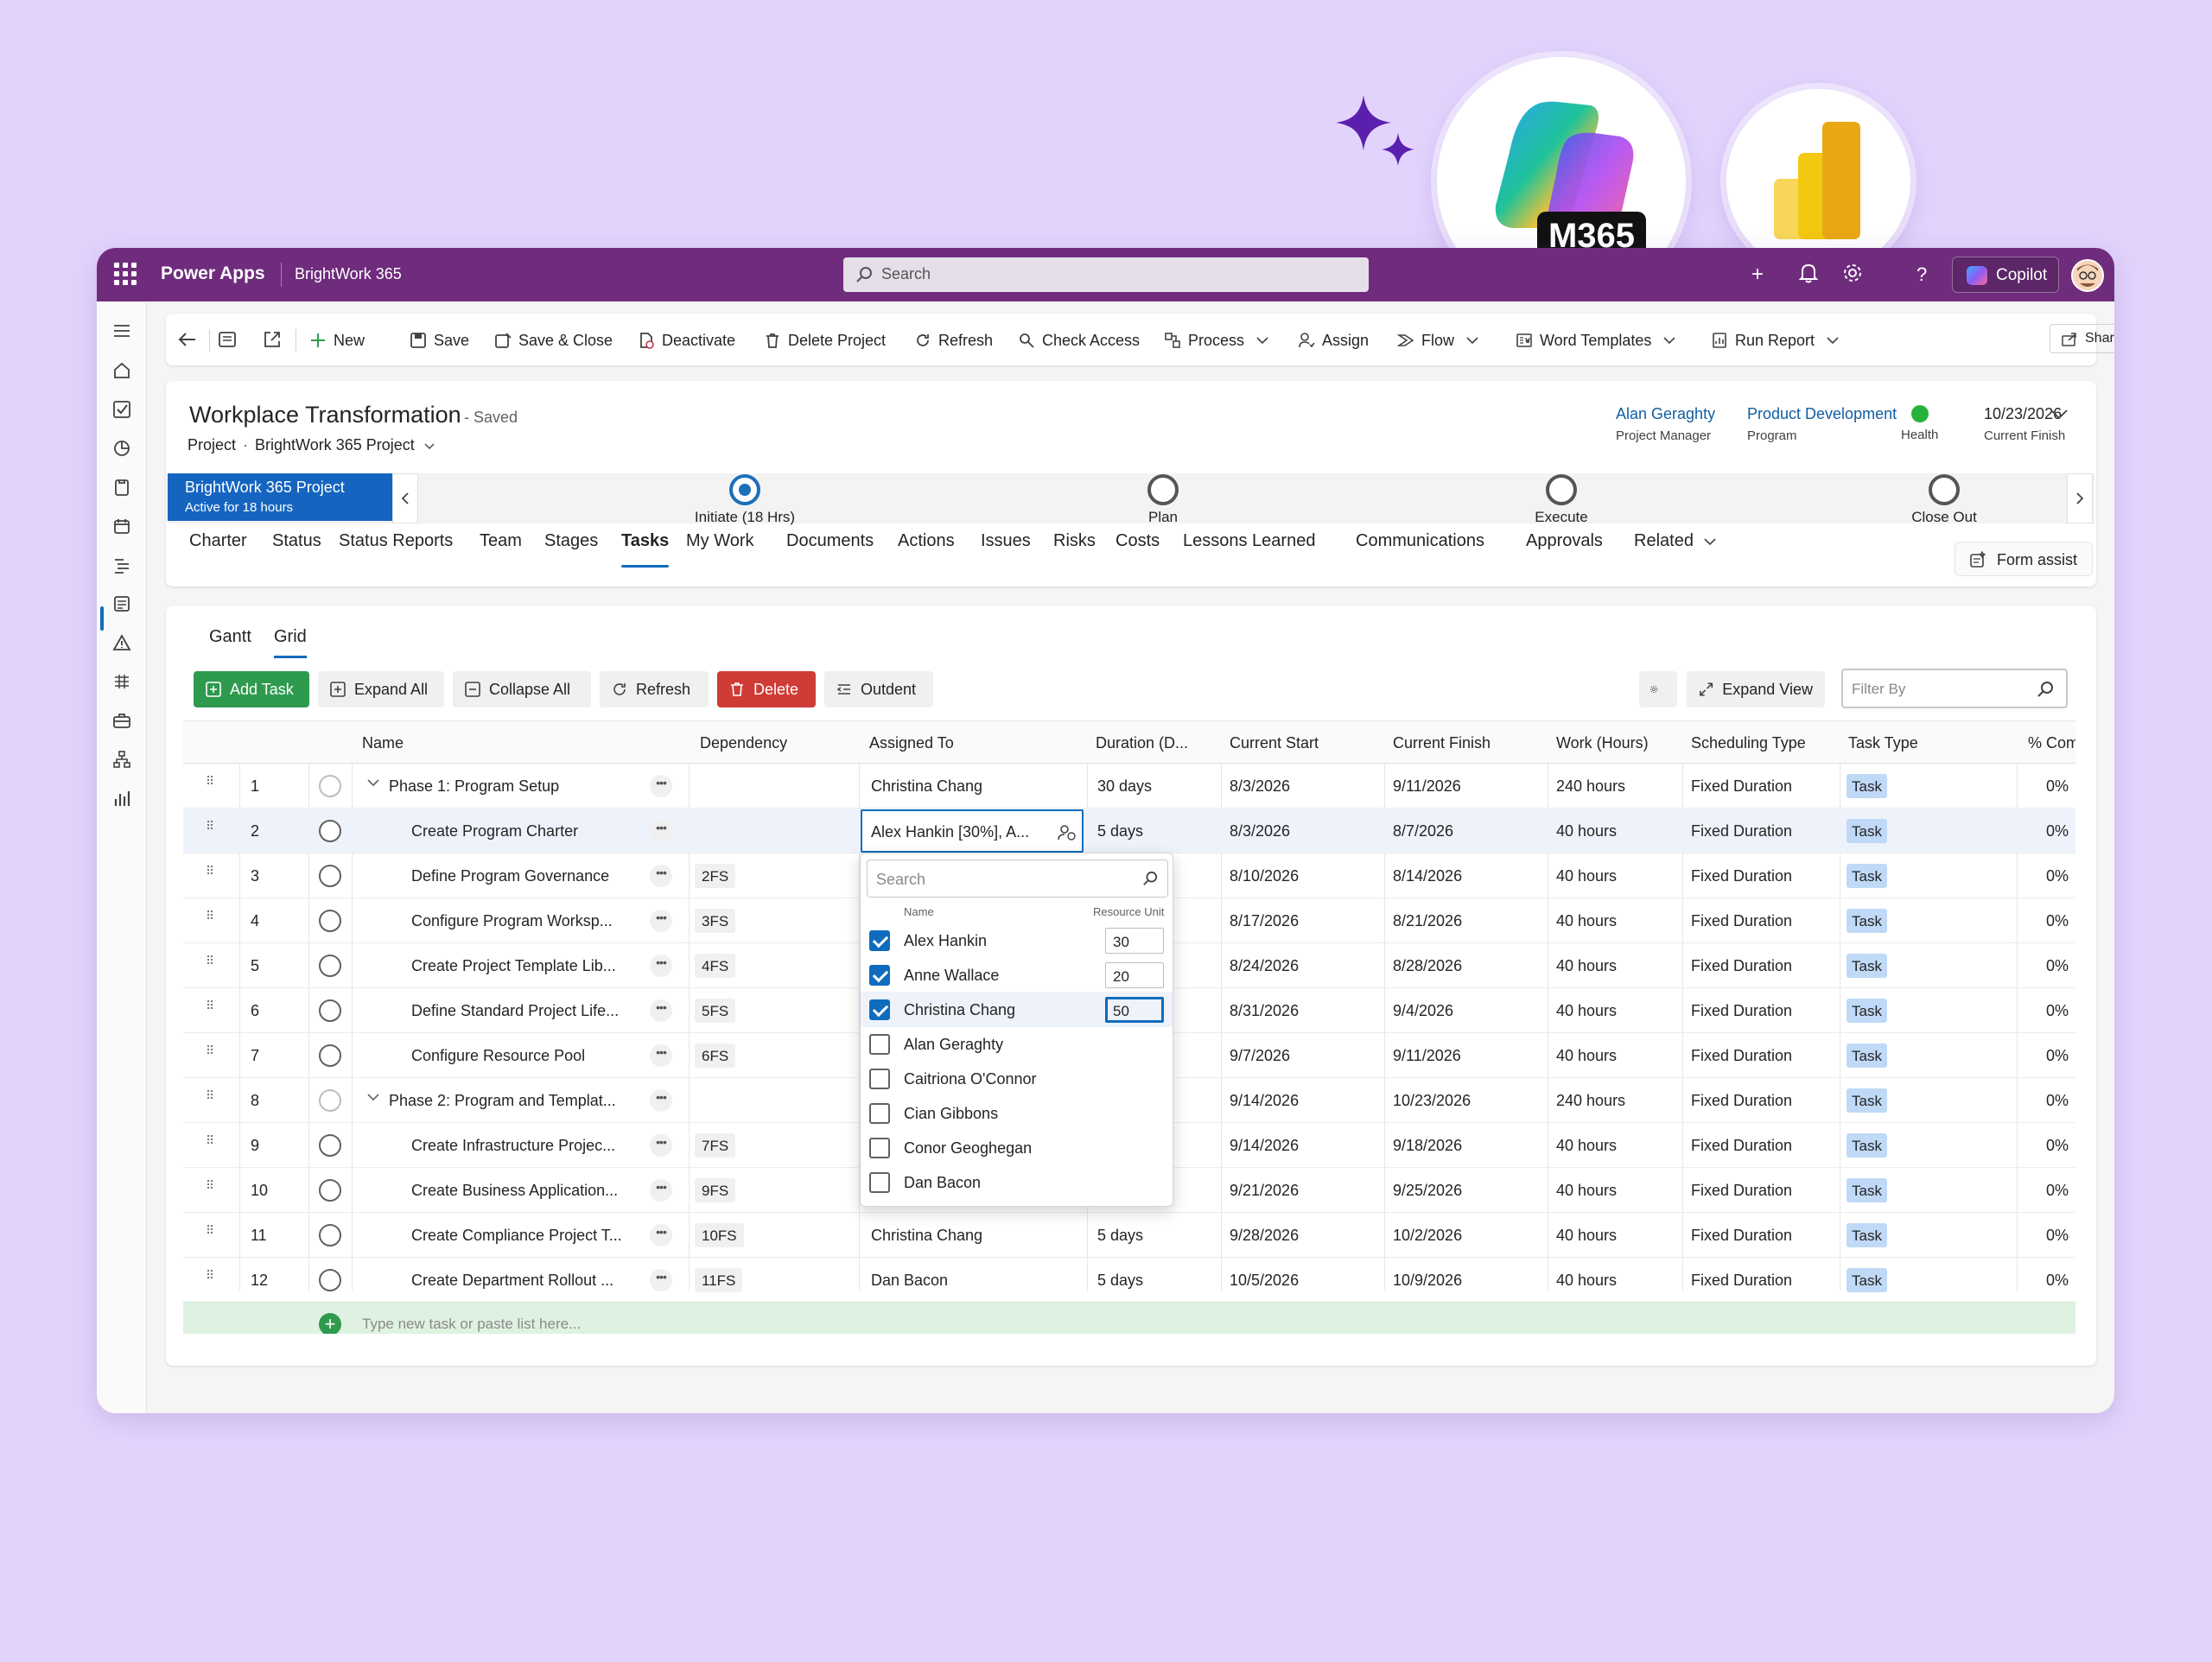  Describe the element at coordinates (230, 637) in the screenshot. I see `tab-gantt: Gantt` at that location.